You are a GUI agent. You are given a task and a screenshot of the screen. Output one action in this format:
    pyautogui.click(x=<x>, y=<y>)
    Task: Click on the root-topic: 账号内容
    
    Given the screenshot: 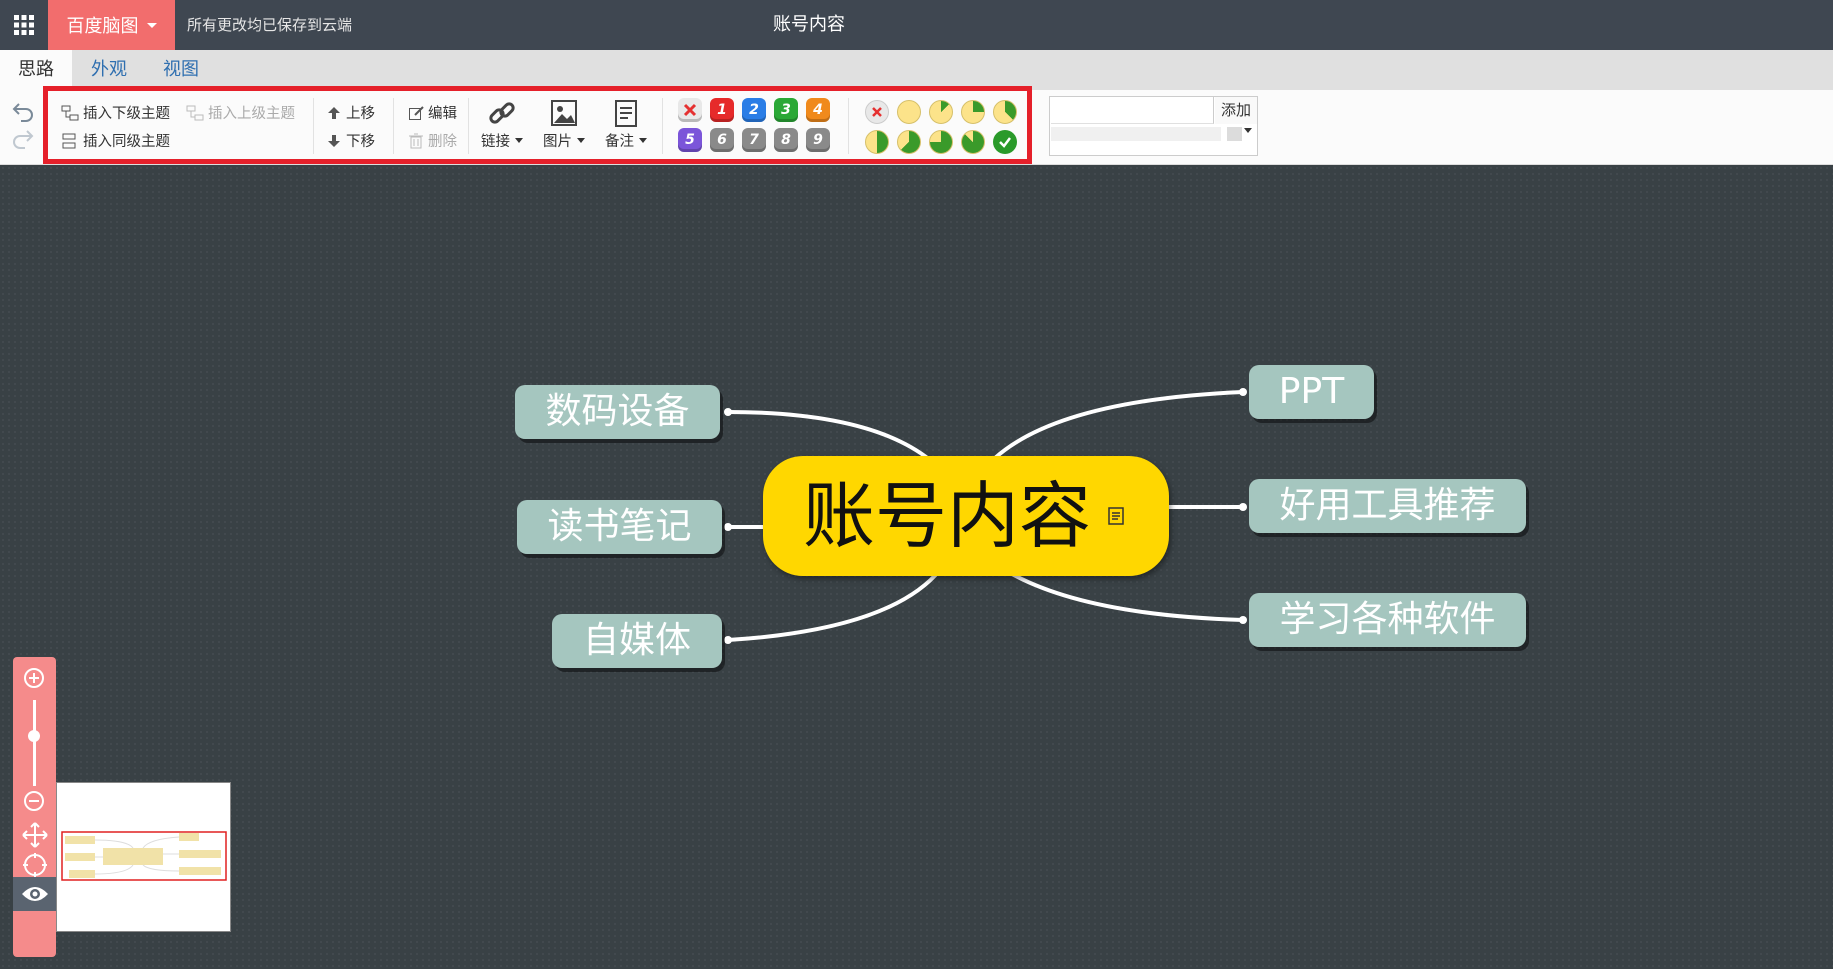 What is the action you would take?
    pyautogui.click(x=966, y=516)
    